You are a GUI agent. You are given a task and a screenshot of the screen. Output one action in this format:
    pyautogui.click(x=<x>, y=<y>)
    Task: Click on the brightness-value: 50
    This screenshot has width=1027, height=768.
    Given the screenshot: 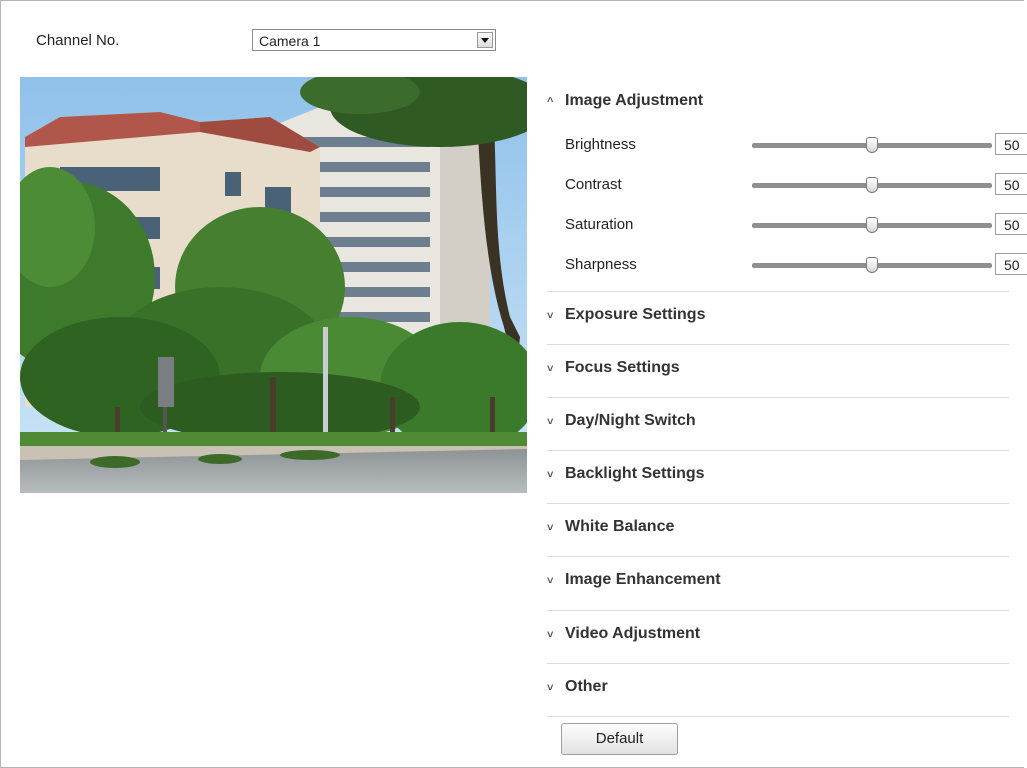 What is the action you would take?
    pyautogui.click(x=1011, y=144)
    